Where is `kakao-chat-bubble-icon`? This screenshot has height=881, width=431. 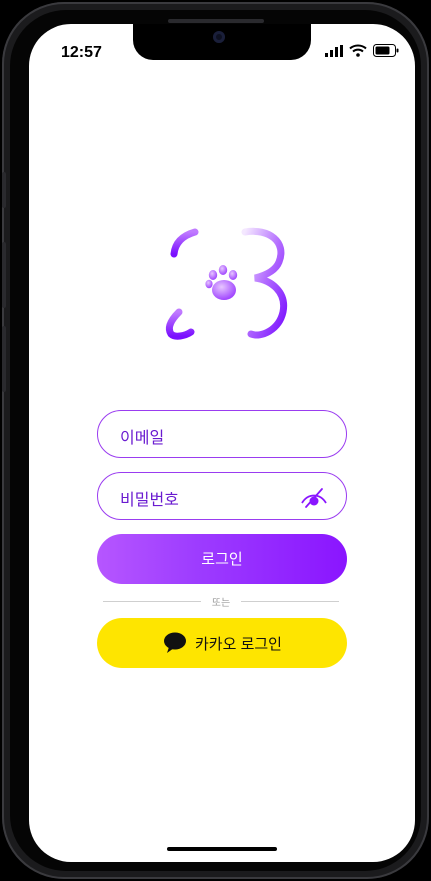 kakao-chat-bubble-icon is located at coordinates (175, 642).